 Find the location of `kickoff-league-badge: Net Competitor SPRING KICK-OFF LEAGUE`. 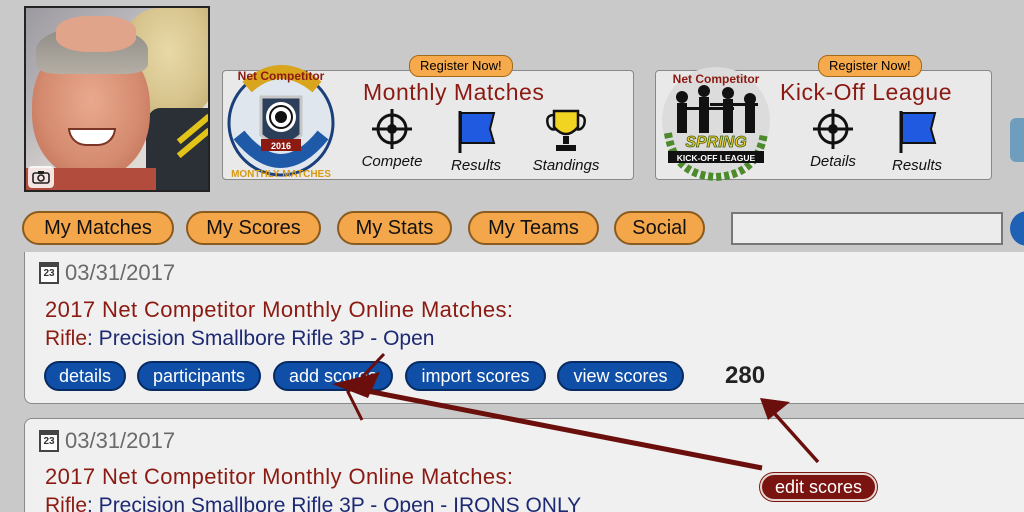

kickoff-league-badge: Net Competitor SPRING KICK-OFF LEAGUE is located at coordinates (717, 123).